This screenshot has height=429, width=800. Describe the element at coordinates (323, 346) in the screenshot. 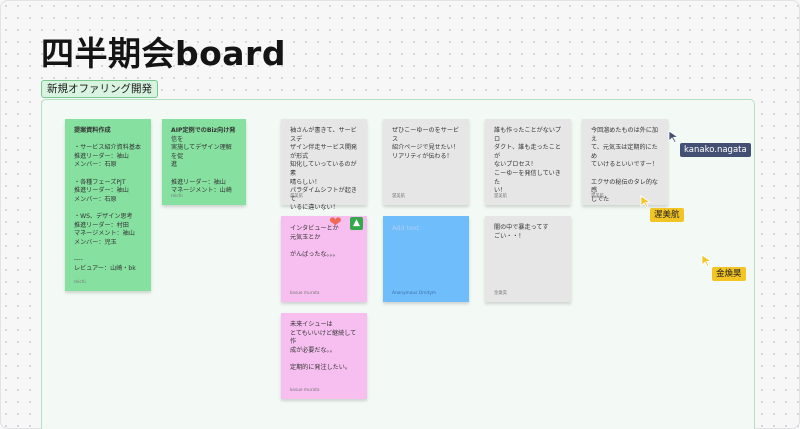

I see `sticky-note-text: 未来イシューは とてもいいけど継続して作 成が必要だな。。 定期的に発注したい。` at that location.